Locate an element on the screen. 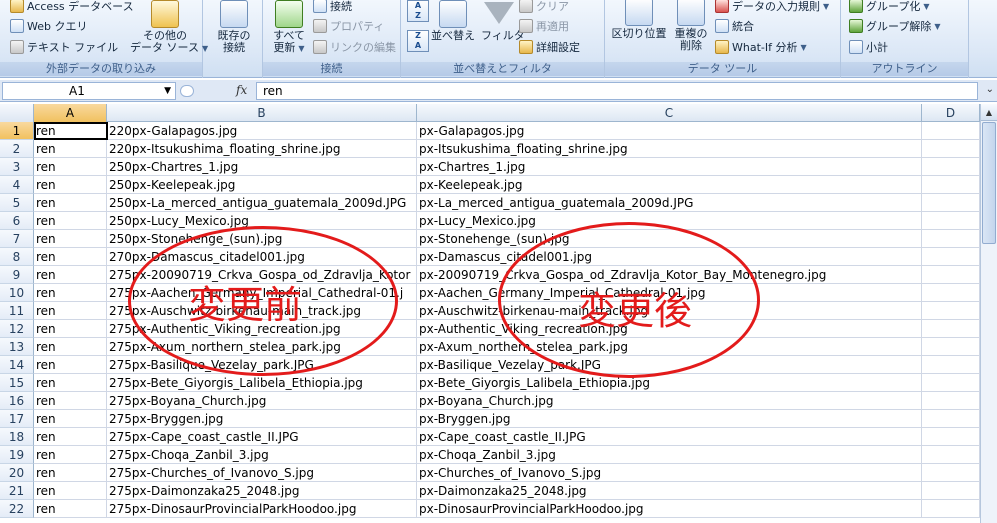 This screenshot has width=997, height=523. clear-button: クリア is located at coordinates (544, 7).